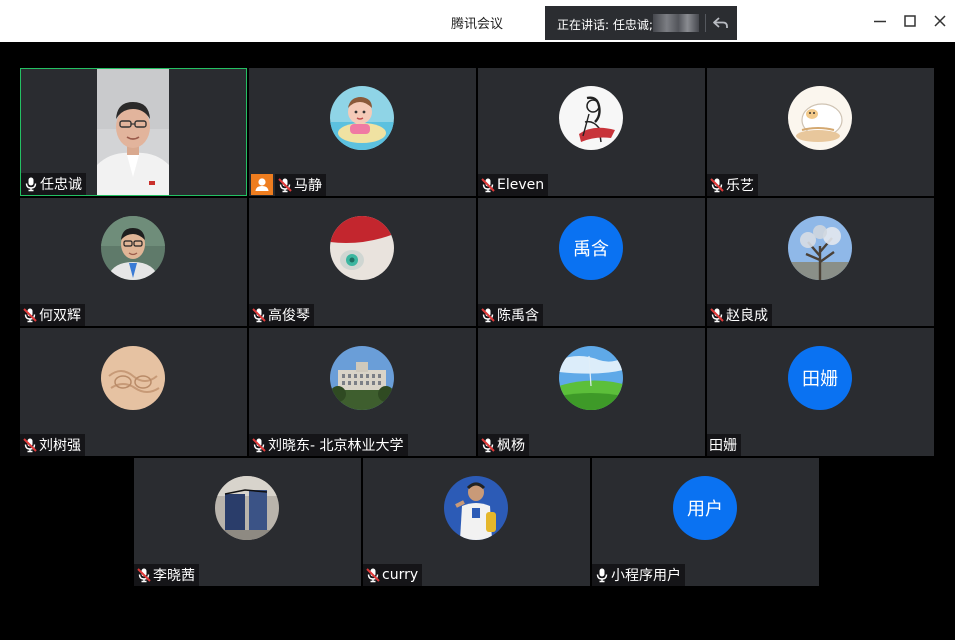  What do you see at coordinates (511, 446) in the screenshot?
I see `participant-name: 枫杨` at bounding box center [511, 446].